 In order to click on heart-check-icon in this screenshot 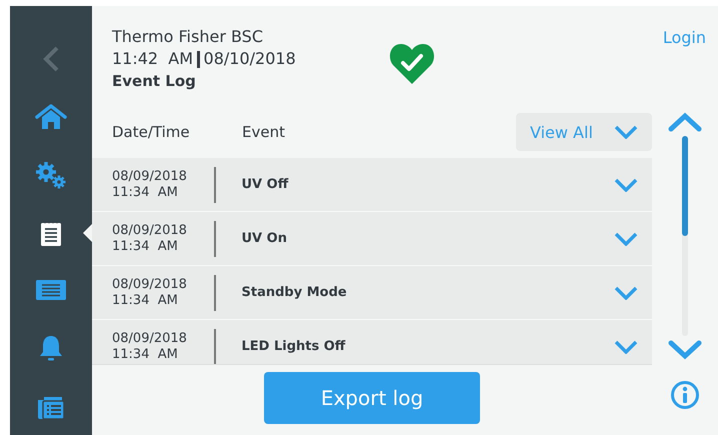, I will do `click(412, 63)`.